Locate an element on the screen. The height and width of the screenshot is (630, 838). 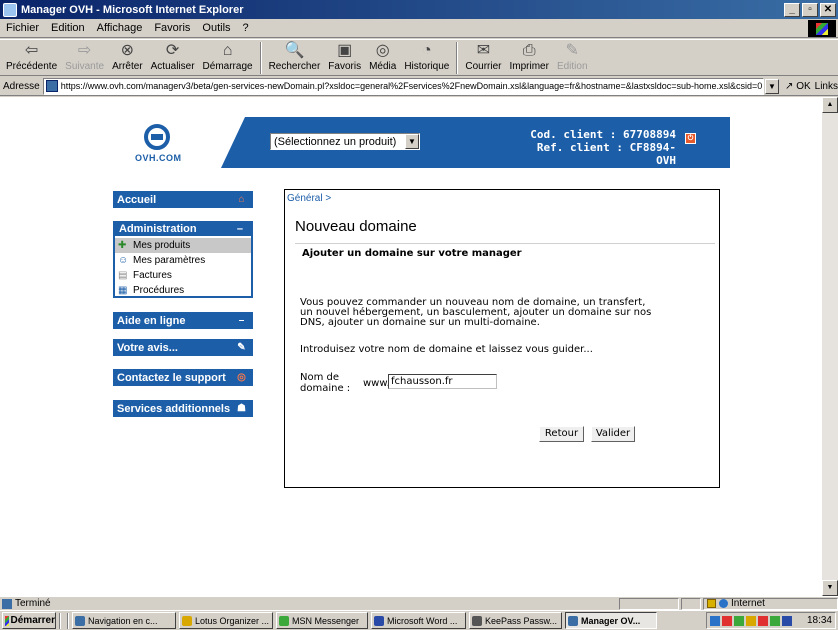
product-select: (Sélectionnez un produit) ▼ is located at coordinates (345, 141).